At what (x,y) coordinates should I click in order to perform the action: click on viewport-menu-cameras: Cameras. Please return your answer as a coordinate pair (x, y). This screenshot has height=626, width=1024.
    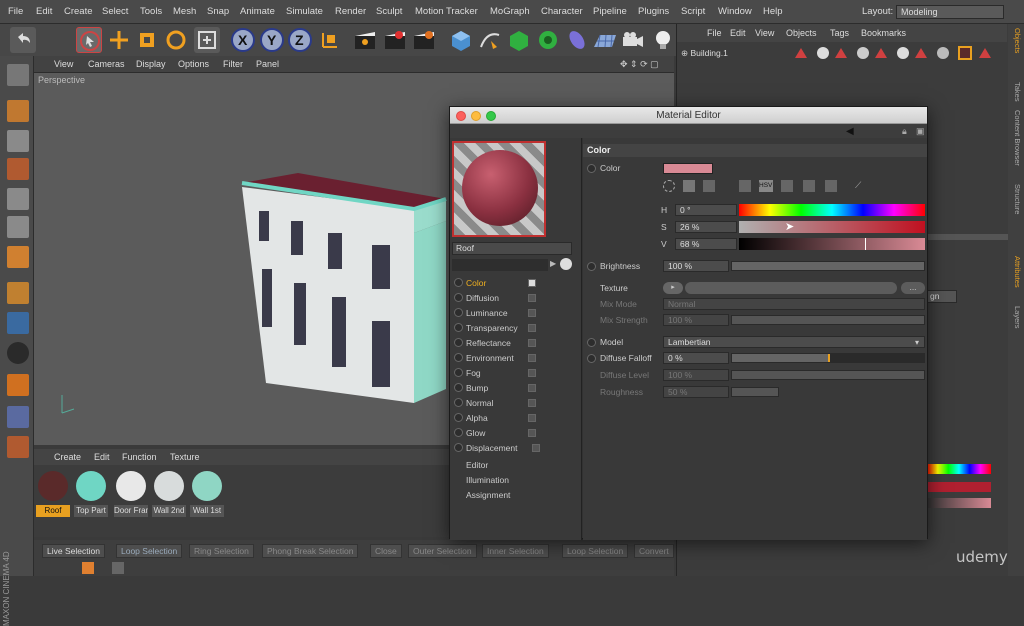
    Looking at the image, I should click on (106, 64).